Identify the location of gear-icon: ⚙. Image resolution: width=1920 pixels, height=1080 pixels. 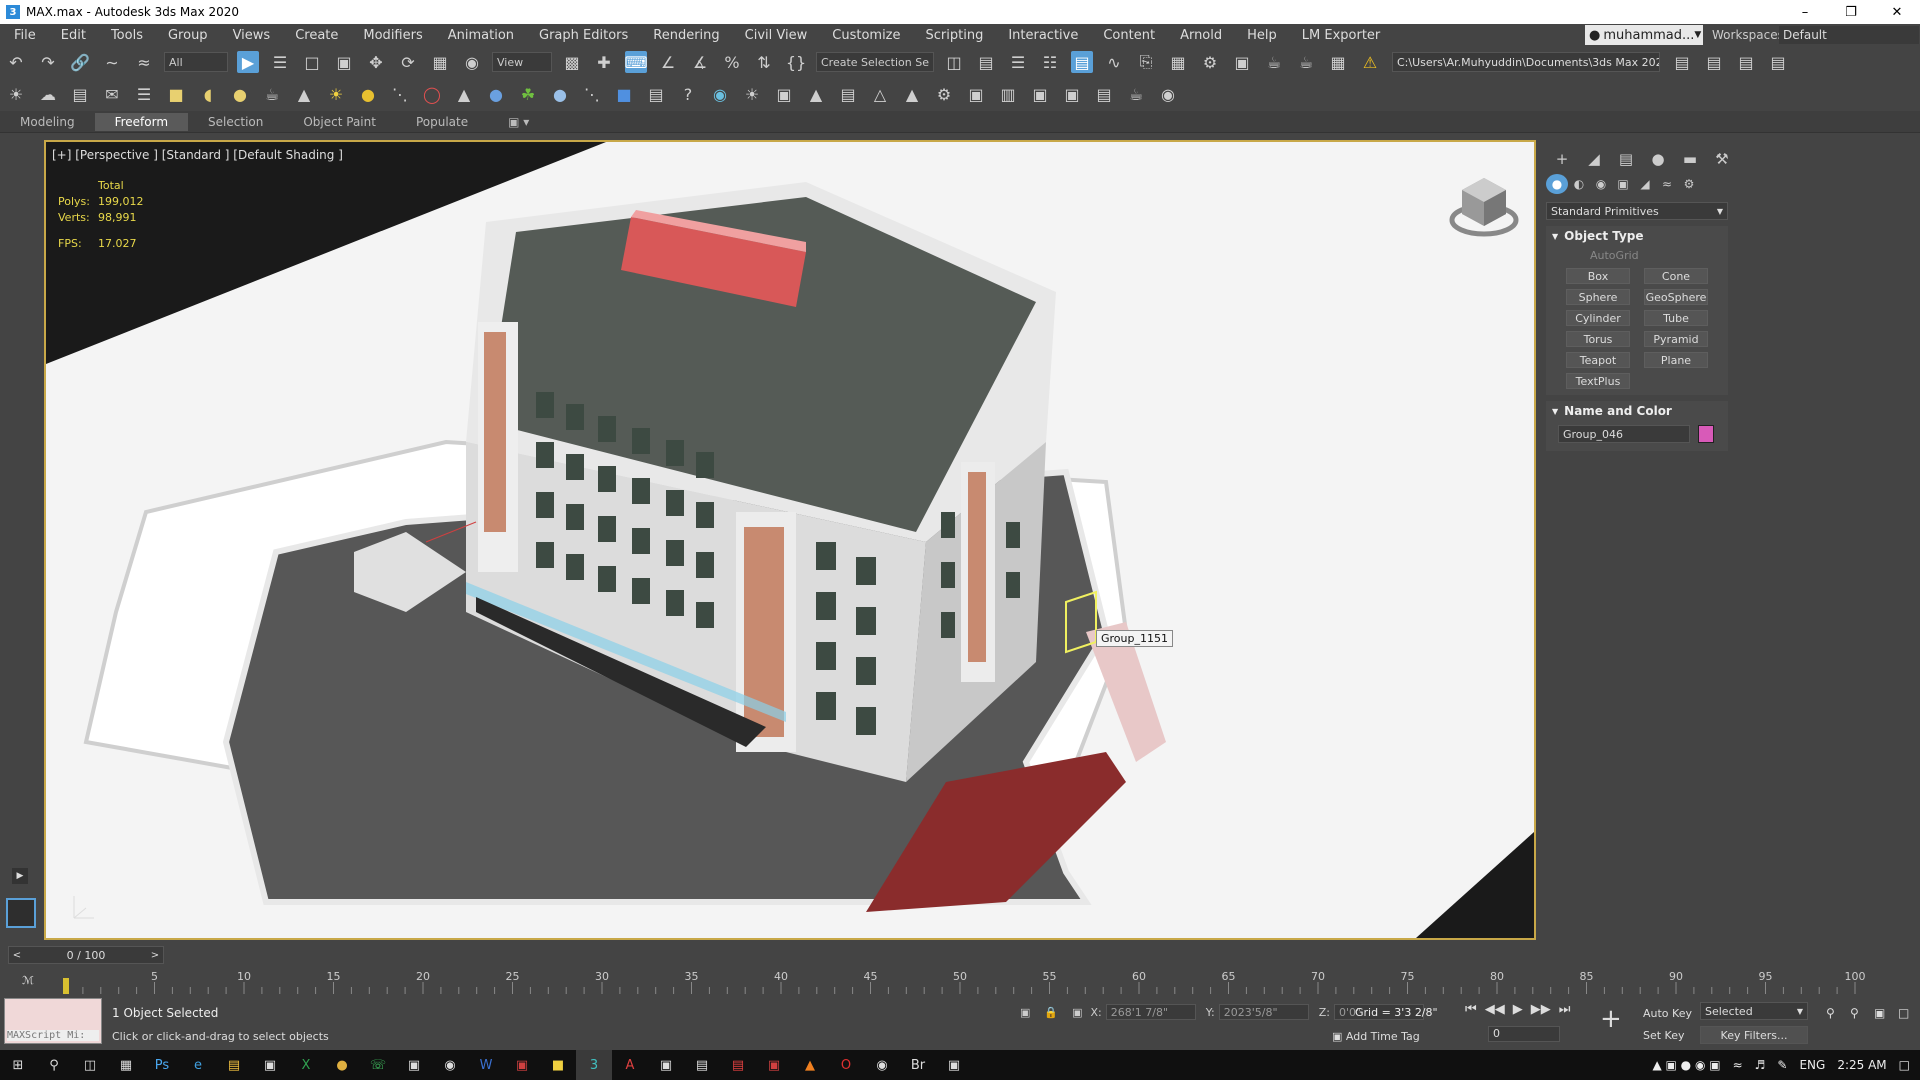
(944, 94).